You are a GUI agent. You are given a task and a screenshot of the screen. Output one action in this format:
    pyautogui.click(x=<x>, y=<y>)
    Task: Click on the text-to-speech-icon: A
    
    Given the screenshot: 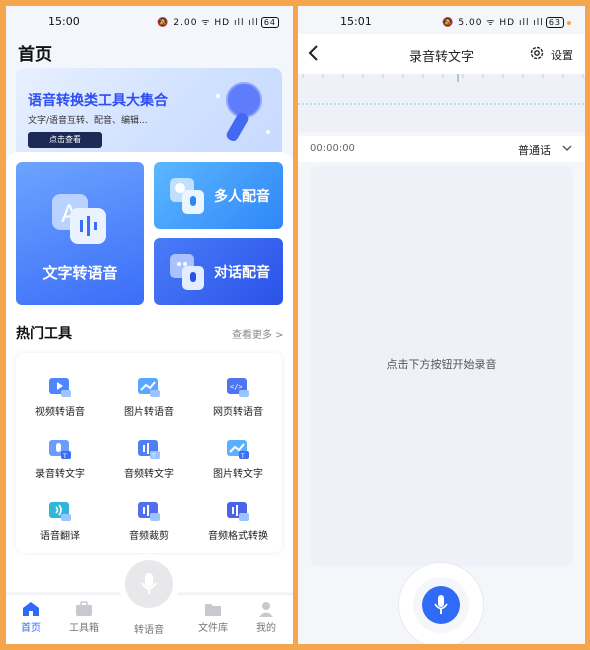 What is the action you would take?
    pyautogui.click(x=79, y=219)
    